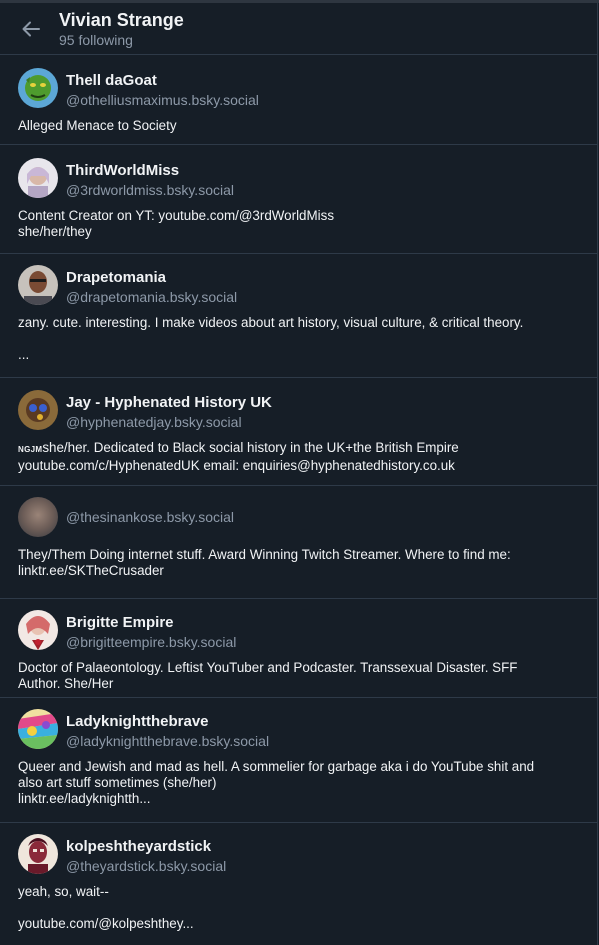 This screenshot has width=599, height=945. Describe the element at coordinates (122, 170) in the screenshot. I see `user-display-name: ThirdWorldMiss` at that location.